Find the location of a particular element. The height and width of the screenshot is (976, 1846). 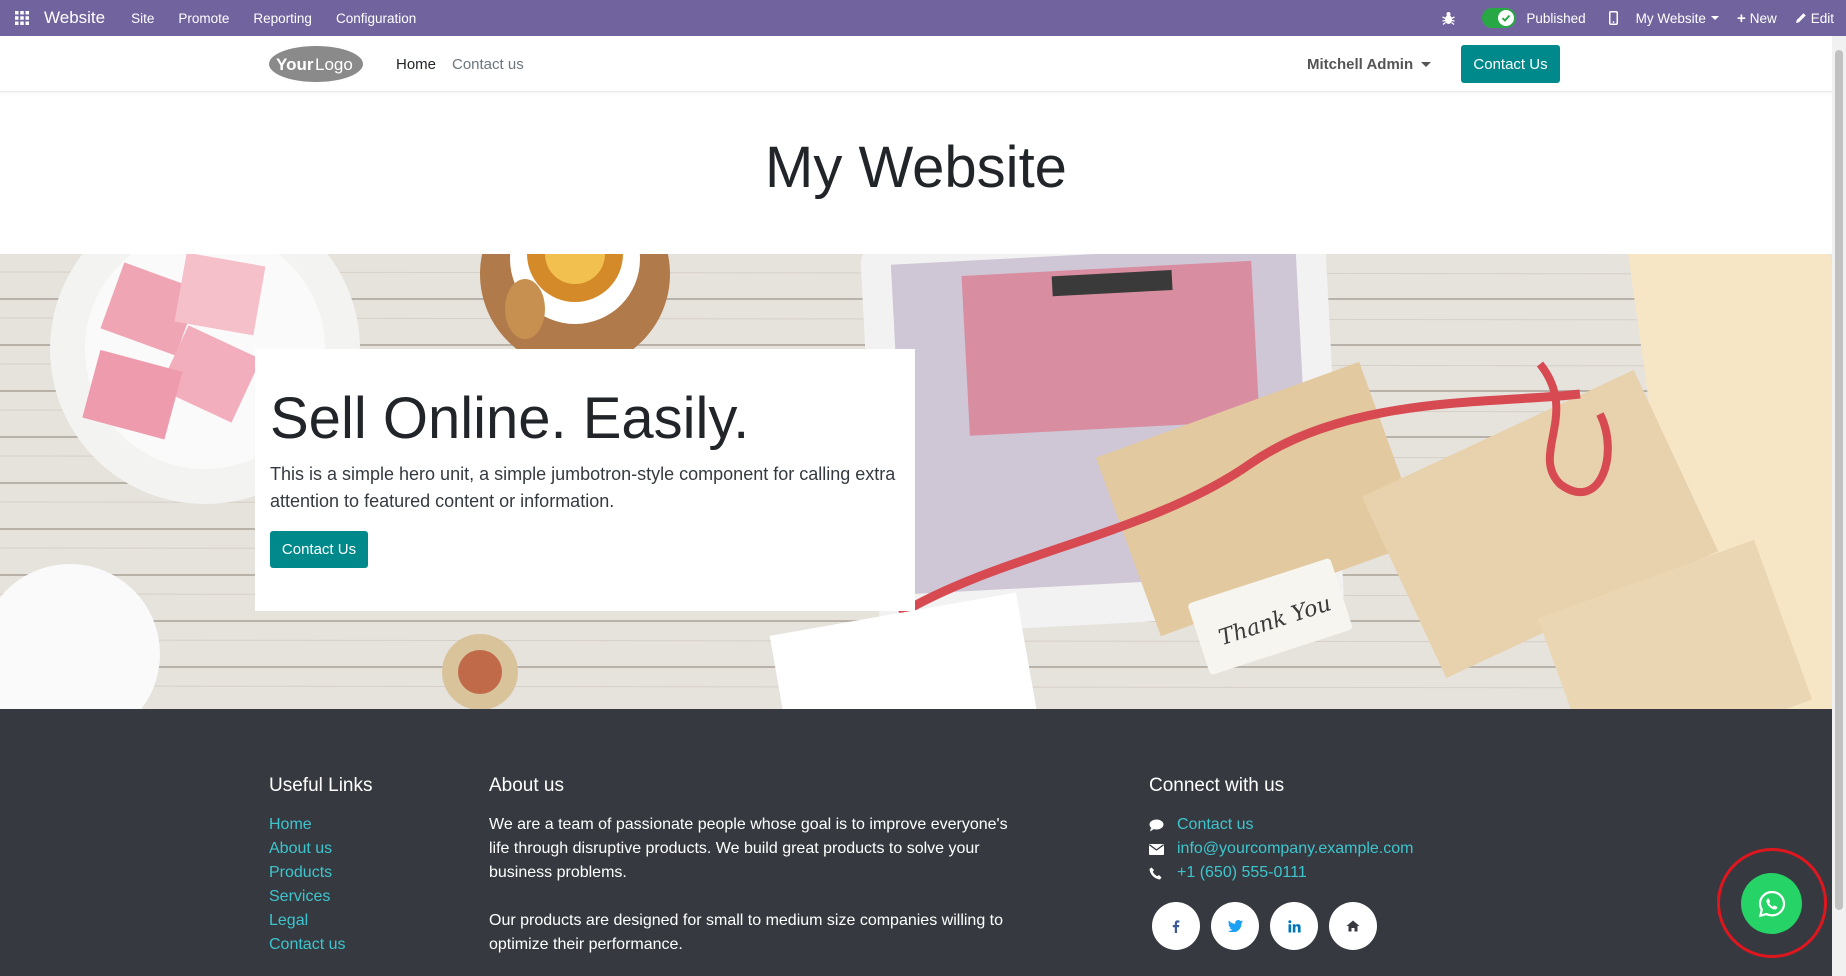

useful-links-heading: Useful Links is located at coordinates (321, 785).